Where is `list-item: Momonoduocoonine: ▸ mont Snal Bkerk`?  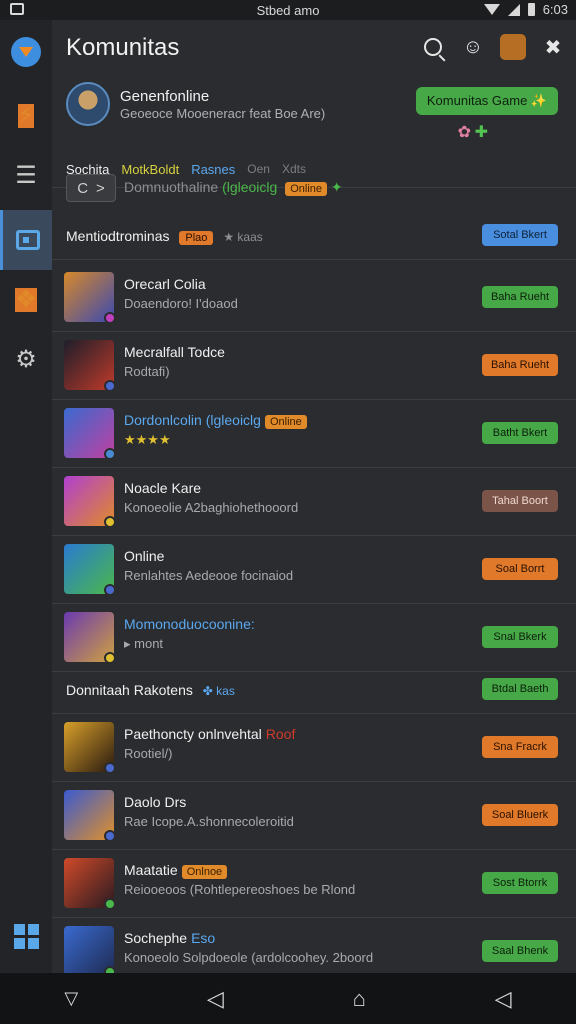
list-item: Momonoduocoonine: ▸ mont Snal Bkerk is located at coordinates (314, 638).